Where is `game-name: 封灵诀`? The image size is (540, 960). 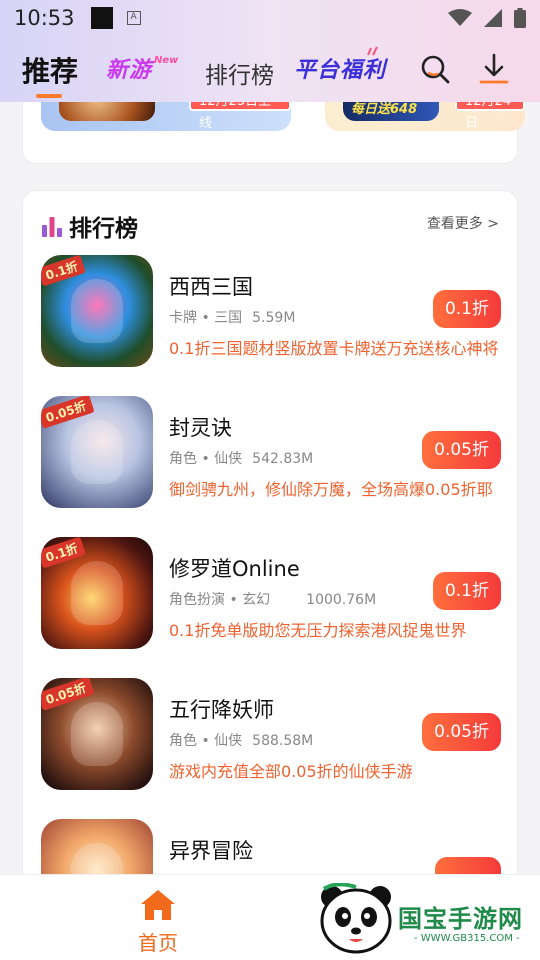 game-name: 封灵诀 is located at coordinates (200, 428).